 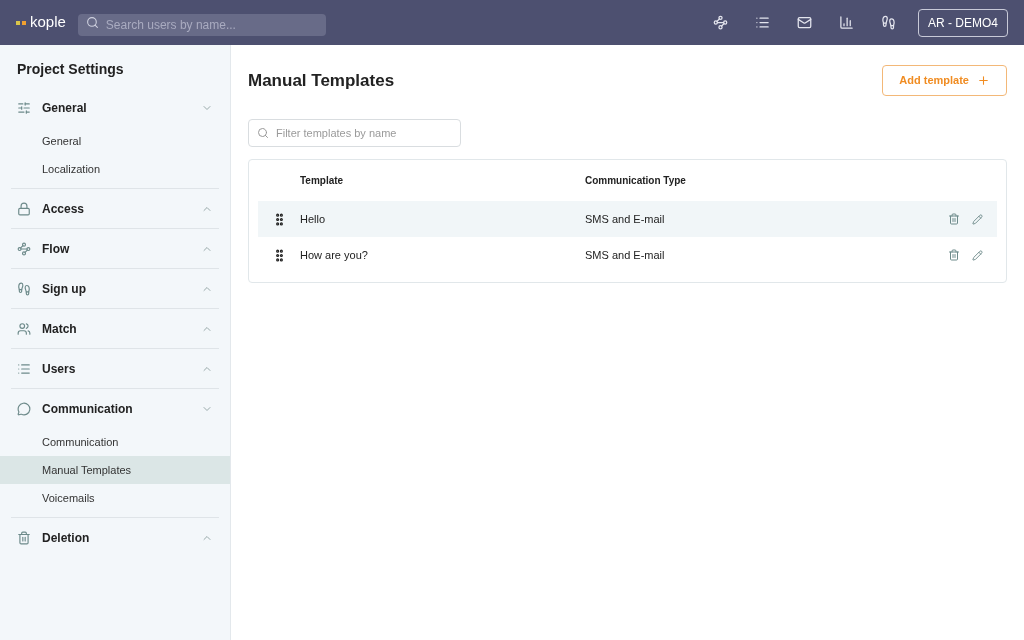 I want to click on page-title: Manual Templates, so click(x=321, y=80).